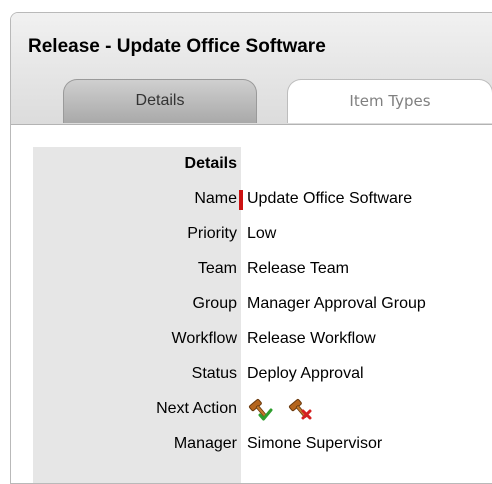 The height and width of the screenshot is (484, 492). I want to click on tab-details: Details, so click(160, 101).